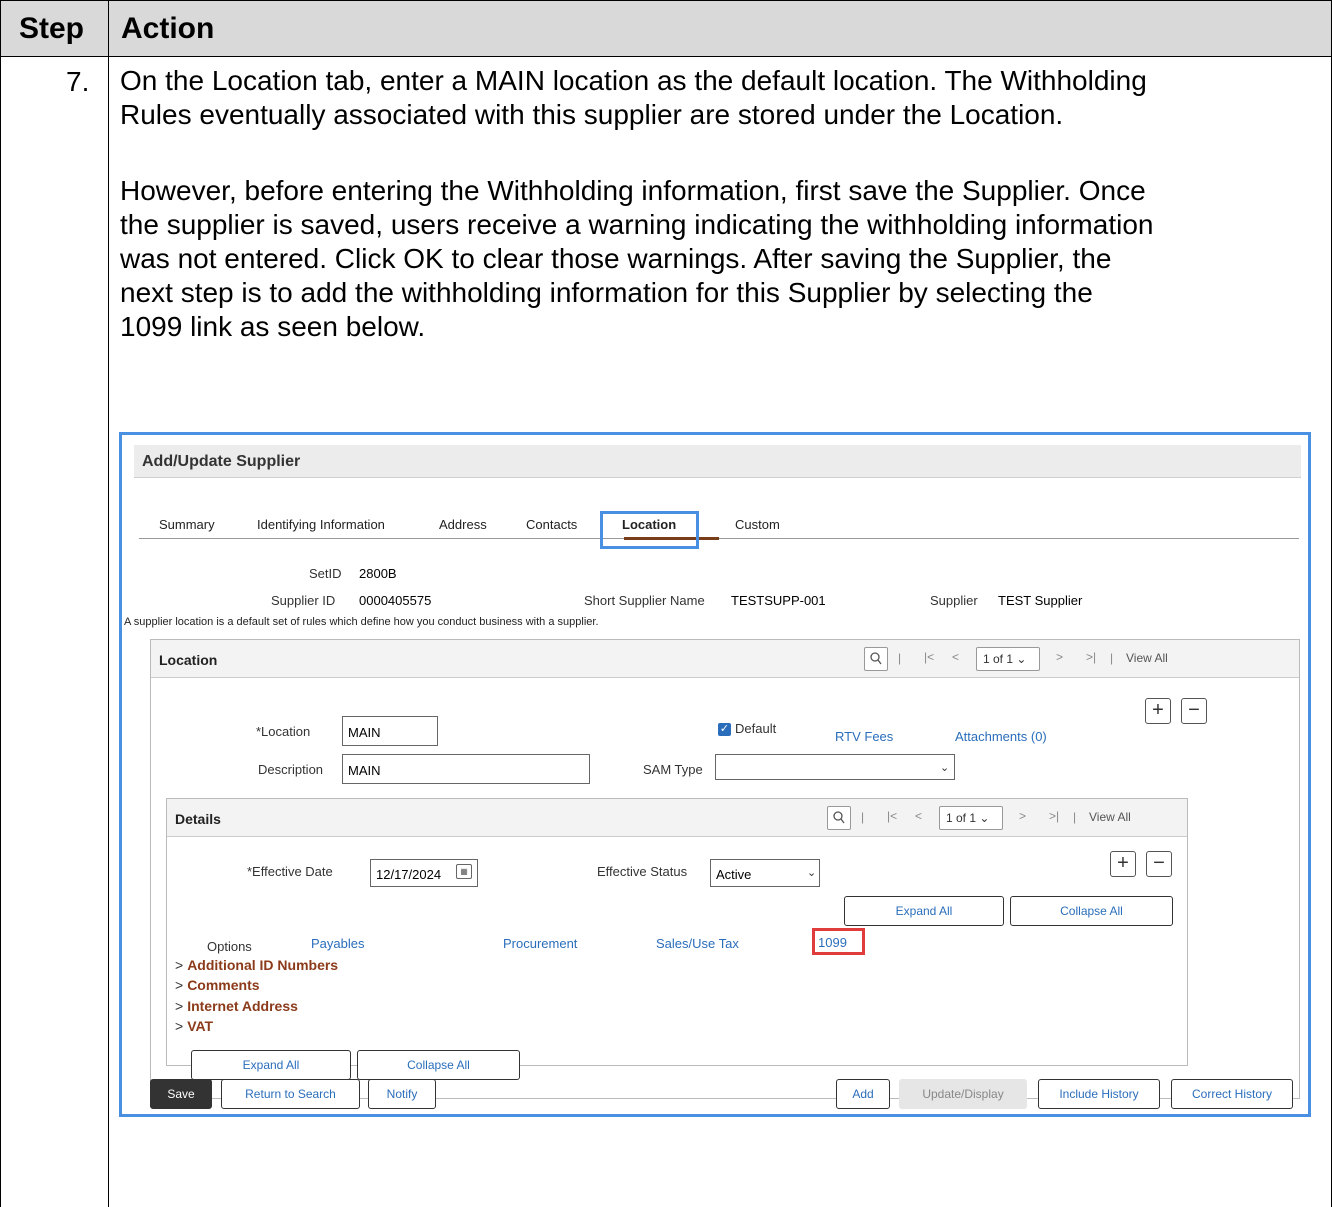  What do you see at coordinates (666, 28) in the screenshot?
I see `table-header: Step Action` at bounding box center [666, 28].